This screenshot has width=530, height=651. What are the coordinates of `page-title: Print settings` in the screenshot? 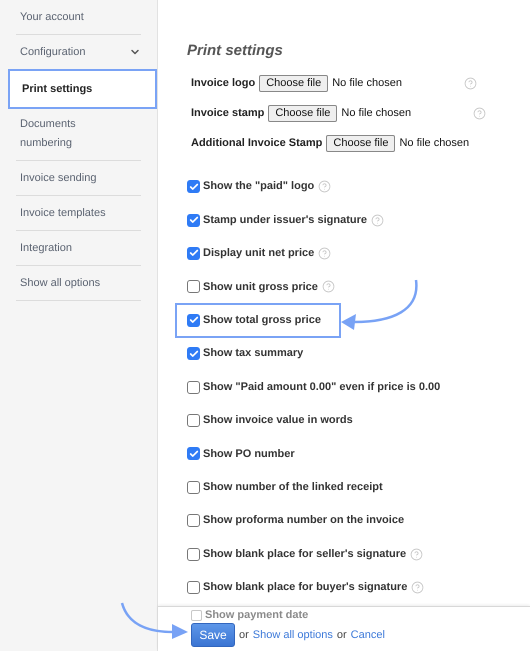 It's located at (235, 50).